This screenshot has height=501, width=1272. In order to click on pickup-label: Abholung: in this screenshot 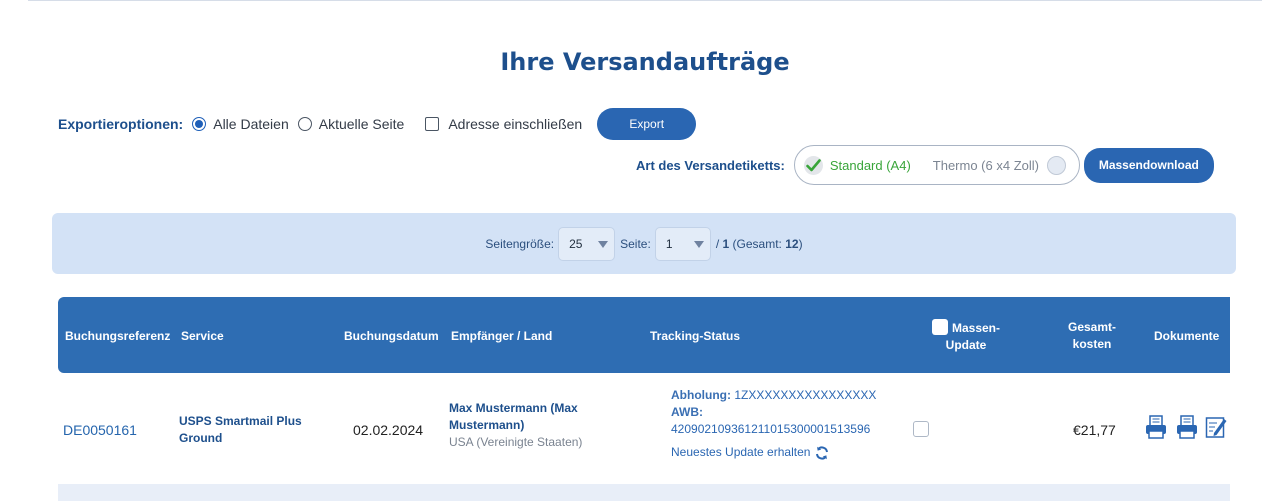, I will do `click(701, 395)`.